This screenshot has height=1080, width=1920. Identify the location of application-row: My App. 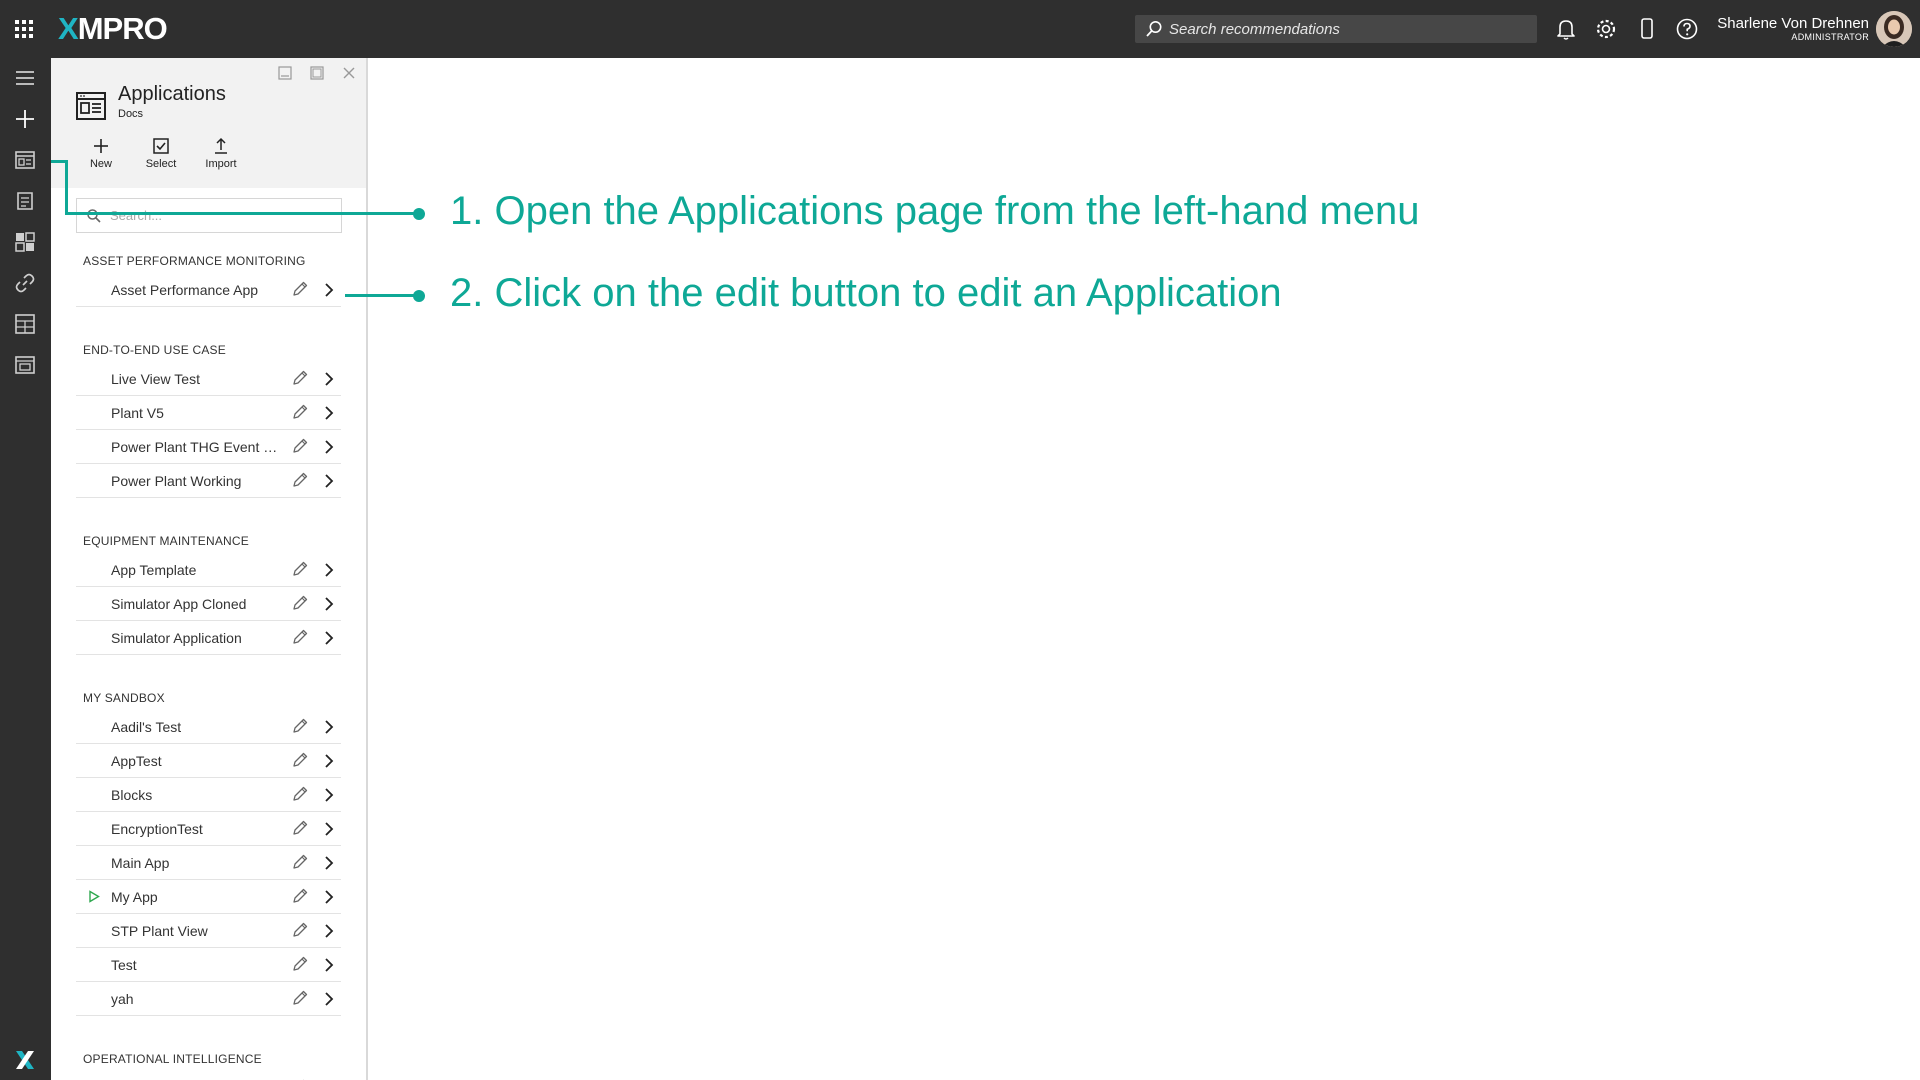
(208, 896).